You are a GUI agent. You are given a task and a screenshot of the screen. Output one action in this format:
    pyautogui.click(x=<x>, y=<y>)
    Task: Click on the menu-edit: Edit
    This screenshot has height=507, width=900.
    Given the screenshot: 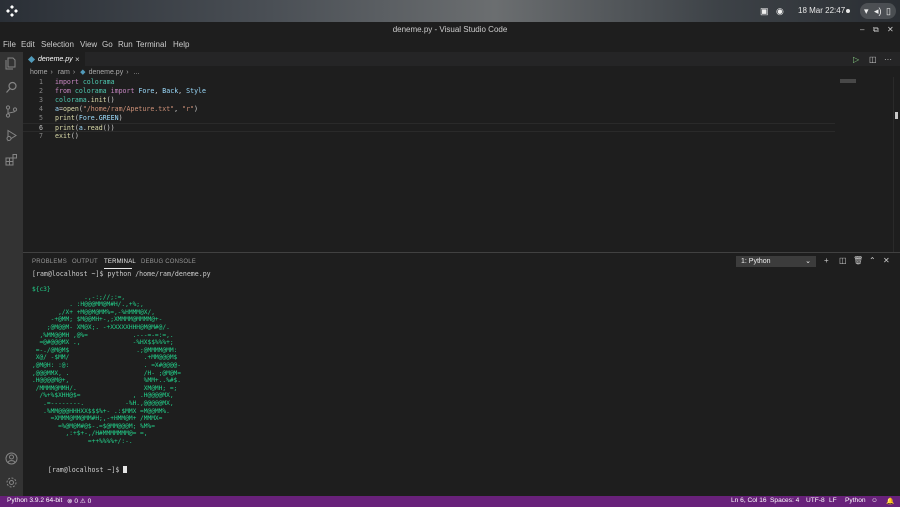 What is the action you would take?
    pyautogui.click(x=28, y=44)
    